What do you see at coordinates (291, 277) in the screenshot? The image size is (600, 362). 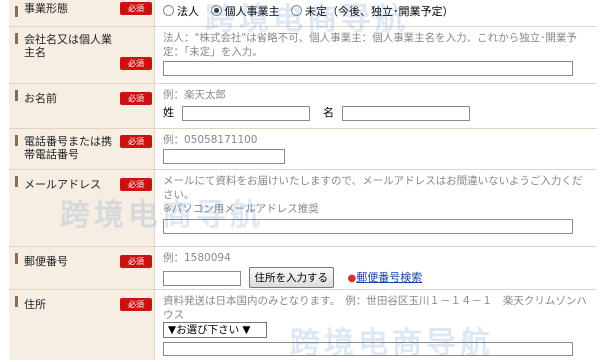 I see `fill-address-button: 住所を入力する` at bounding box center [291, 277].